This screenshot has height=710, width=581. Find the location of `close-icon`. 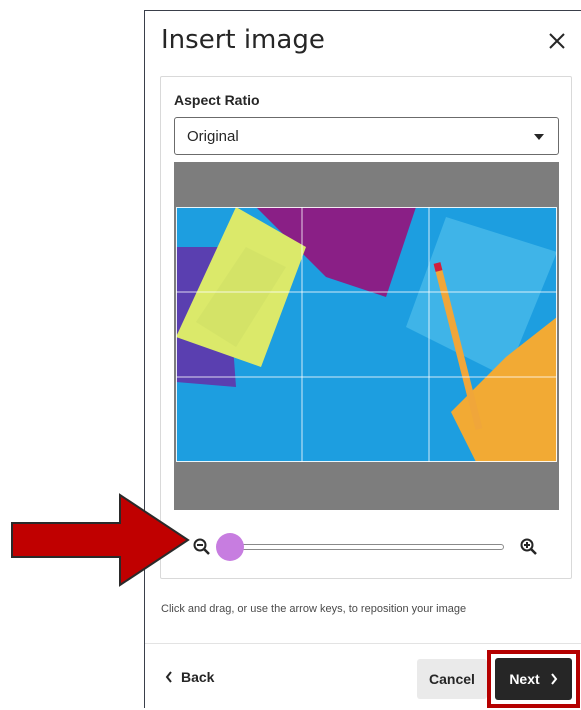

close-icon is located at coordinates (557, 41).